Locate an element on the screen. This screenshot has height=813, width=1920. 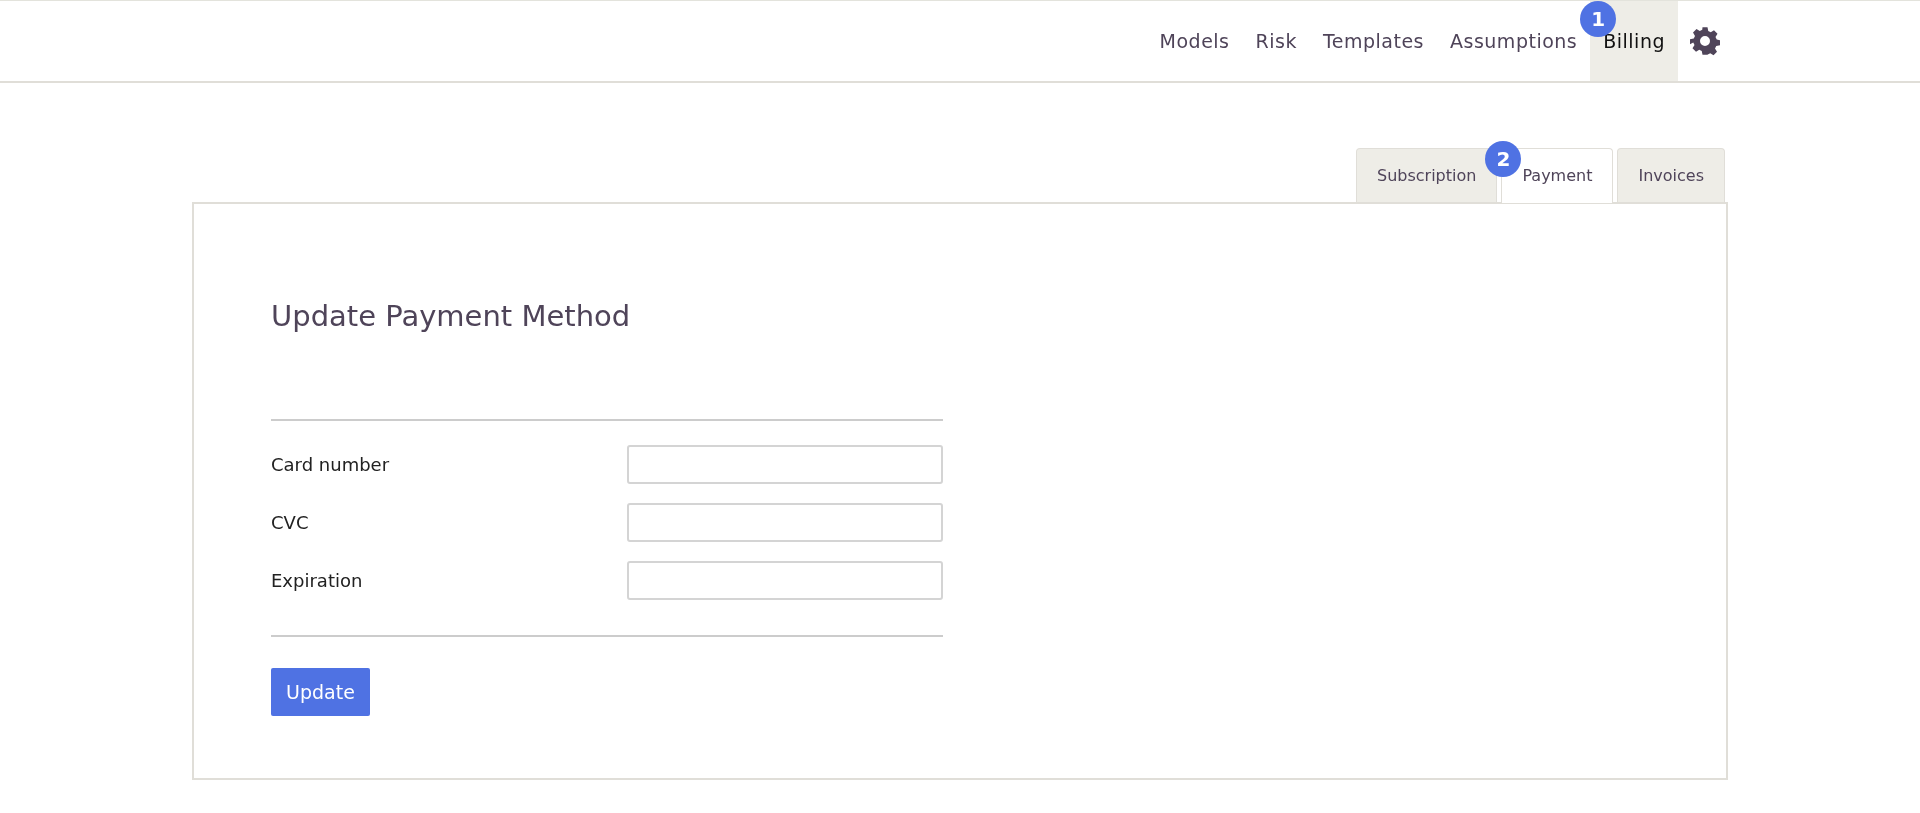
field-label: Card number is located at coordinates (330, 465).